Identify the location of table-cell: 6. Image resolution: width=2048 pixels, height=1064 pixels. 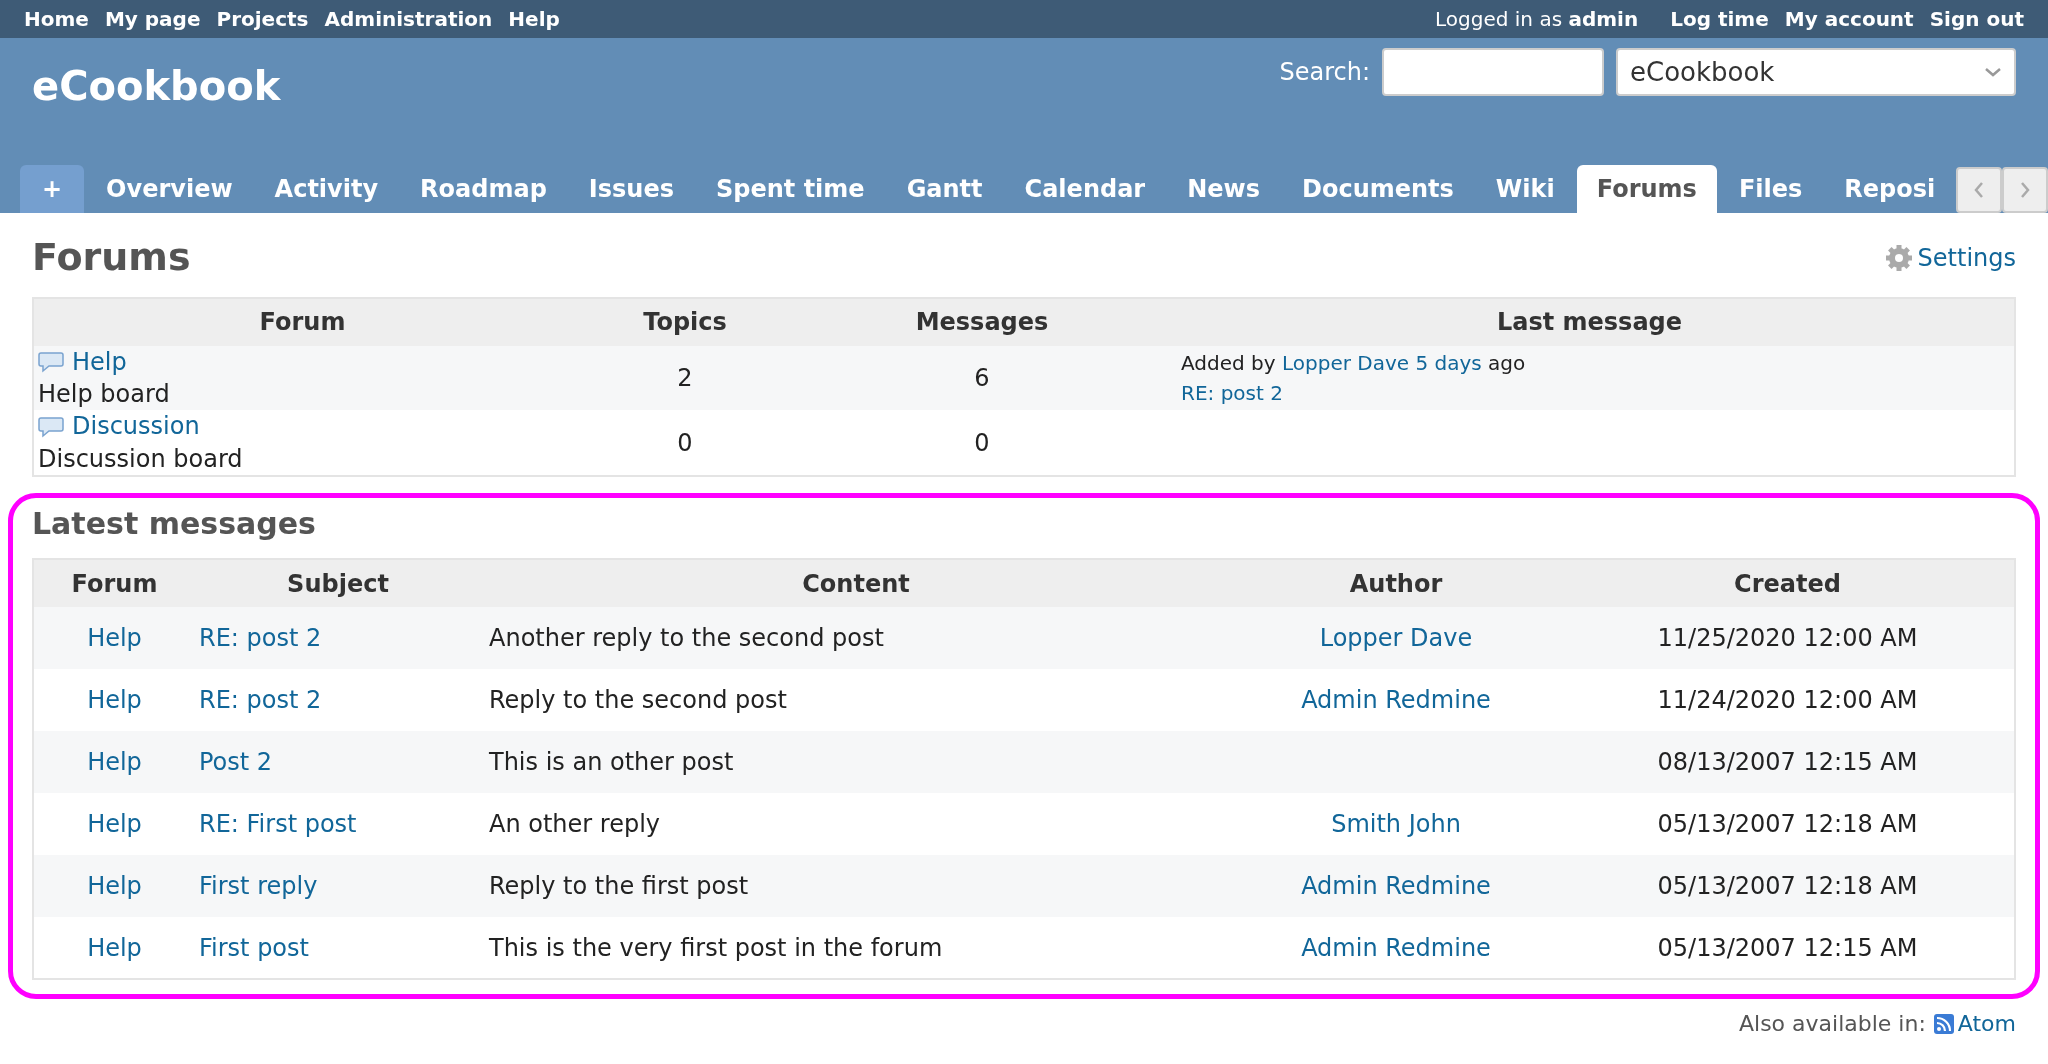
(982, 378).